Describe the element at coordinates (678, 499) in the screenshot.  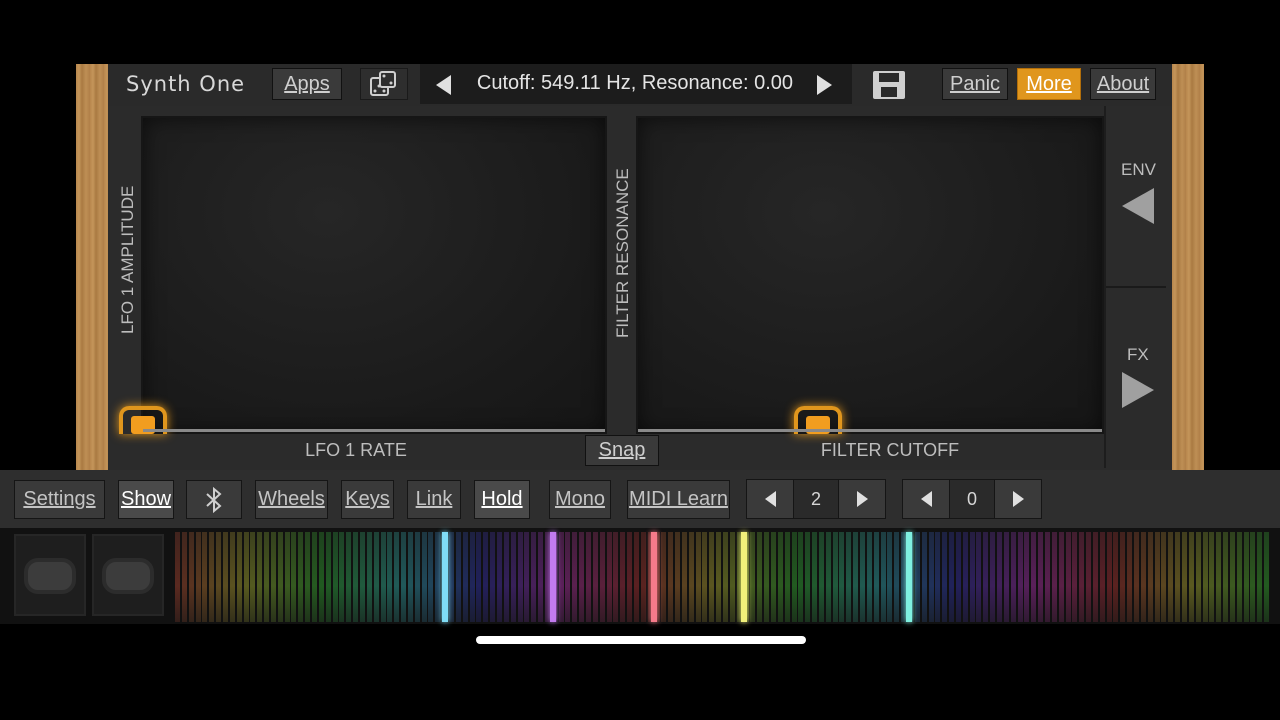
I see `midi-learn-button: MIDI Learn` at that location.